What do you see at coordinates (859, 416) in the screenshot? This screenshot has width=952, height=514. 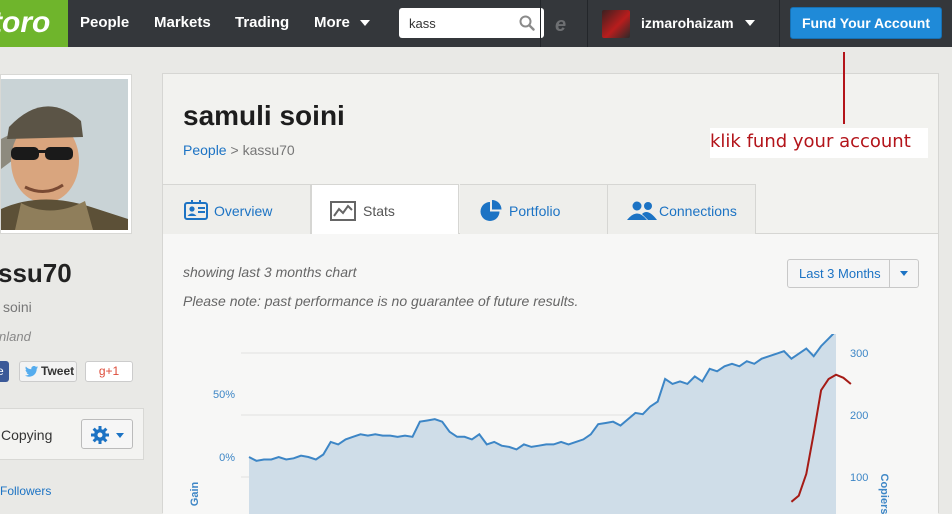 I see `copiers-tick-label: 200` at bounding box center [859, 416].